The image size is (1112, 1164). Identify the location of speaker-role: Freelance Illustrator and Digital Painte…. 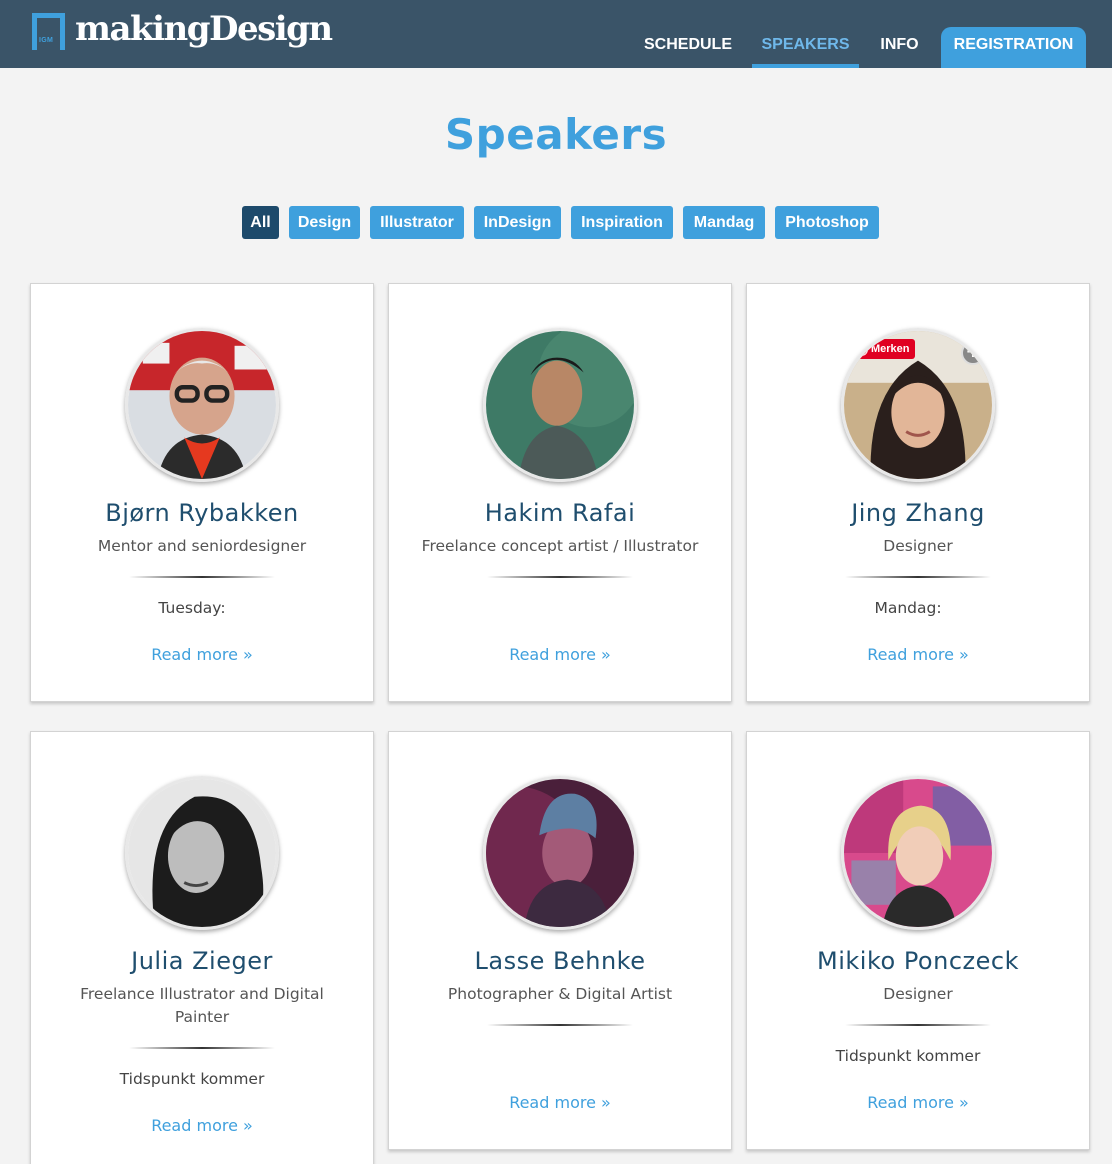
(202, 1005).